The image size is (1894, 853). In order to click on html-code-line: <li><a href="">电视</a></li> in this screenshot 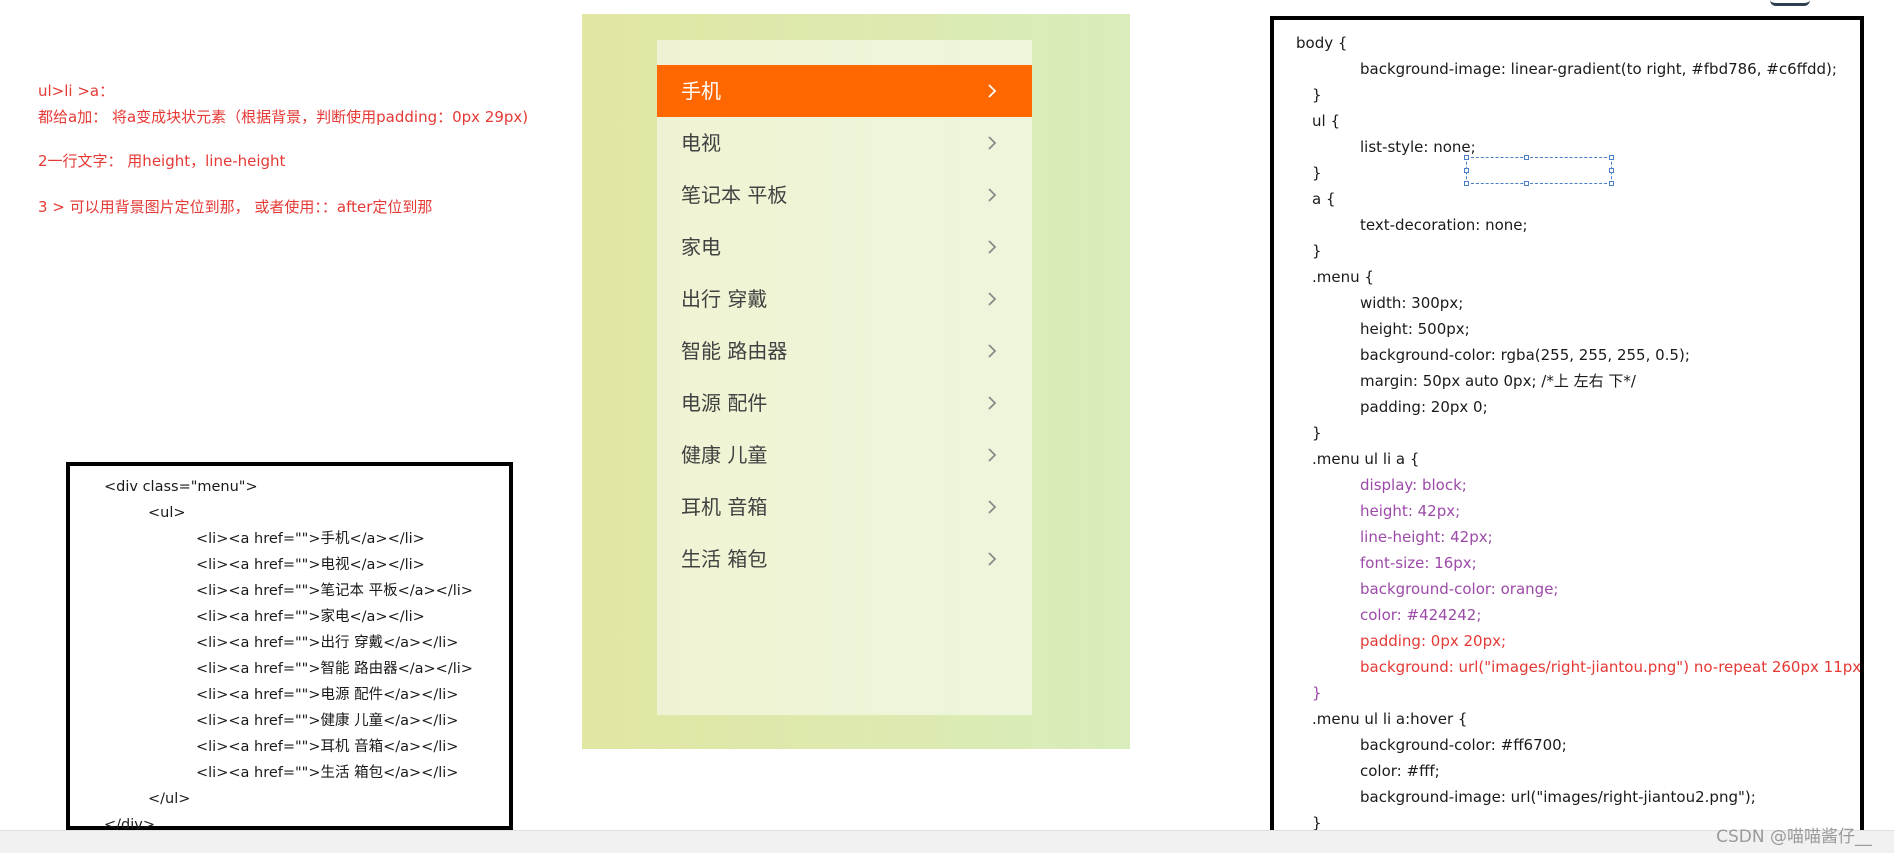, I will do `click(310, 565)`.